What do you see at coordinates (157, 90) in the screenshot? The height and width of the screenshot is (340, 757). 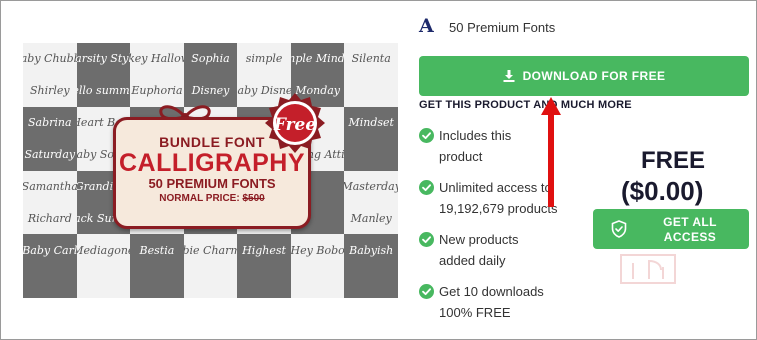 I see `font-sample-tile: Euphoria` at bounding box center [157, 90].